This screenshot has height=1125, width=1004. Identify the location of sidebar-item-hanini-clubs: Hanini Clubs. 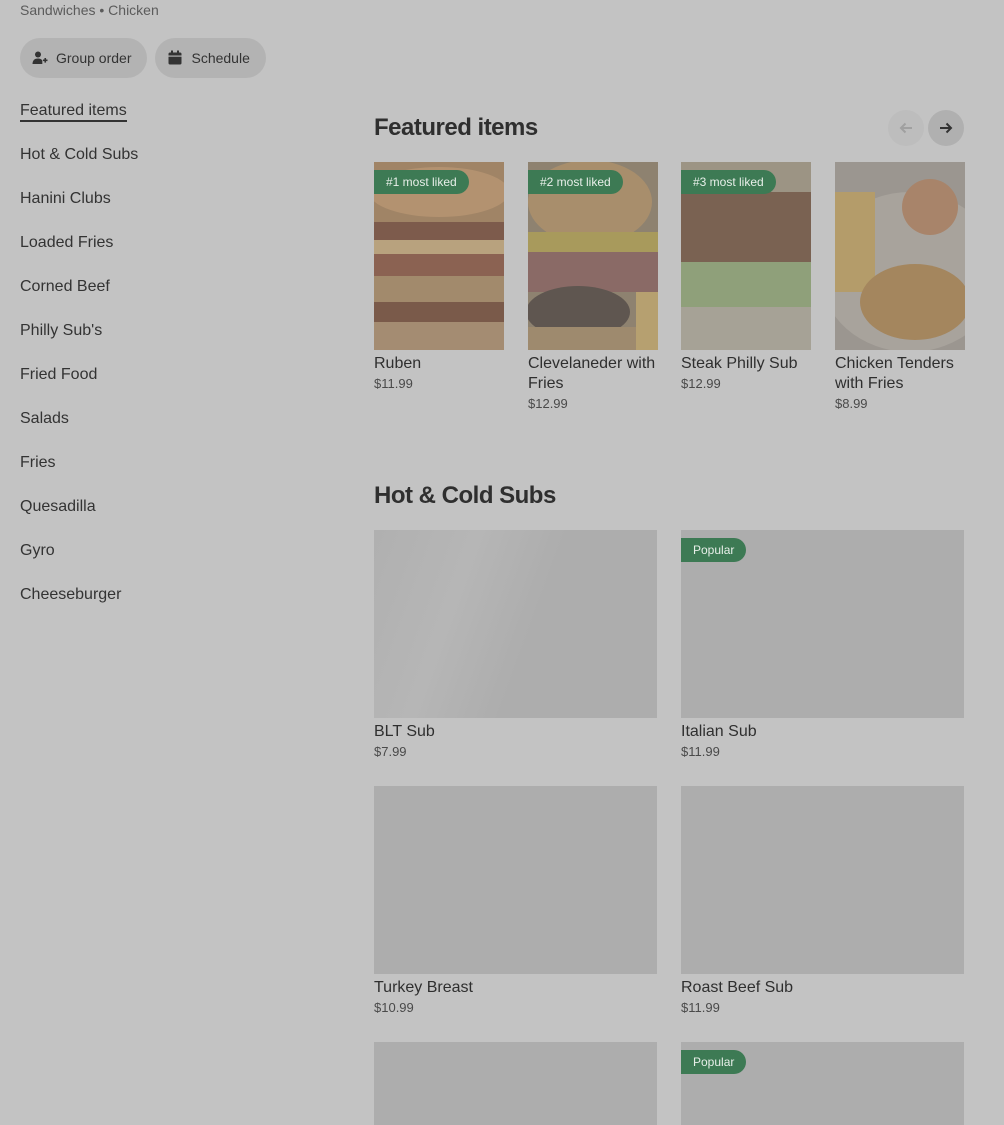
(120, 210).